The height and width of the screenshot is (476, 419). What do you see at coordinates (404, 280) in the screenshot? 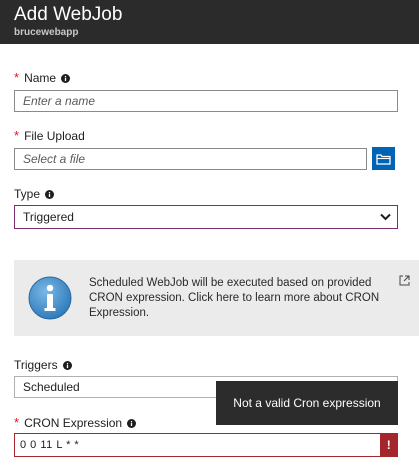
I see `external-link-icon` at bounding box center [404, 280].